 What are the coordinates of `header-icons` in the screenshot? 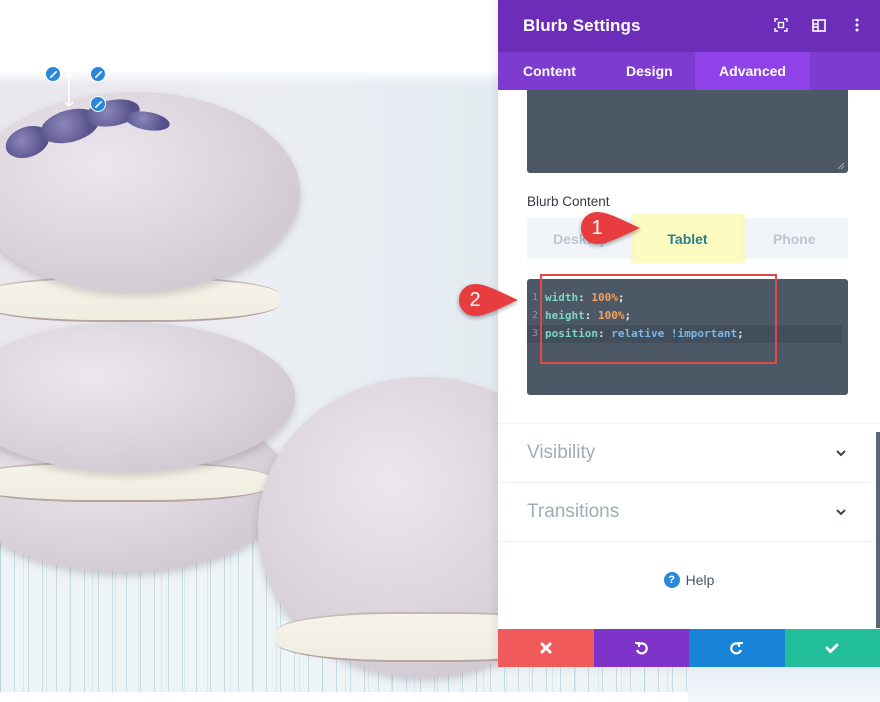 It's located at (819, 25).